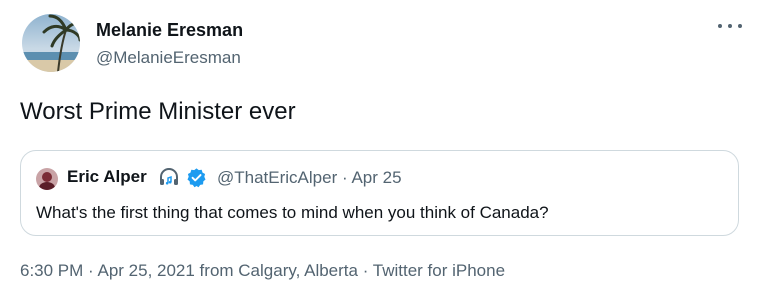 The height and width of the screenshot is (295, 758). I want to click on author-name: Melanie Eresman, so click(169, 30).